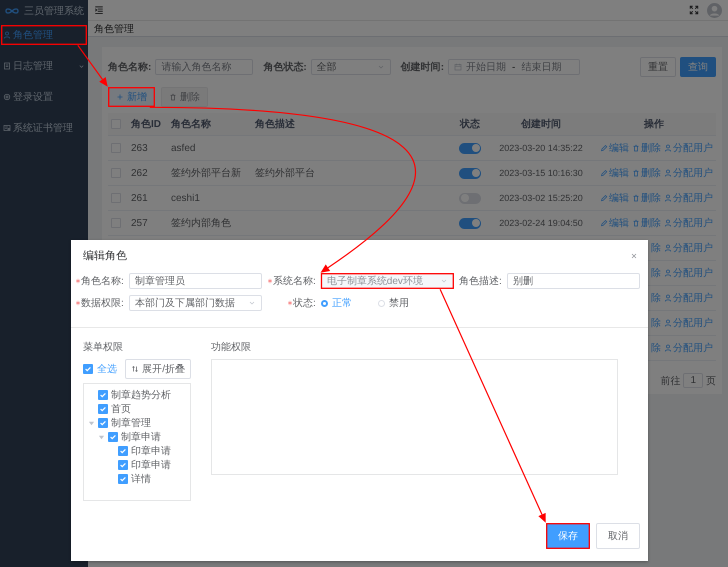 The width and height of the screenshot is (728, 567). What do you see at coordinates (514, 67) in the screenshot?
I see `date-range-field: 开始日期 - 结束日期` at bounding box center [514, 67].